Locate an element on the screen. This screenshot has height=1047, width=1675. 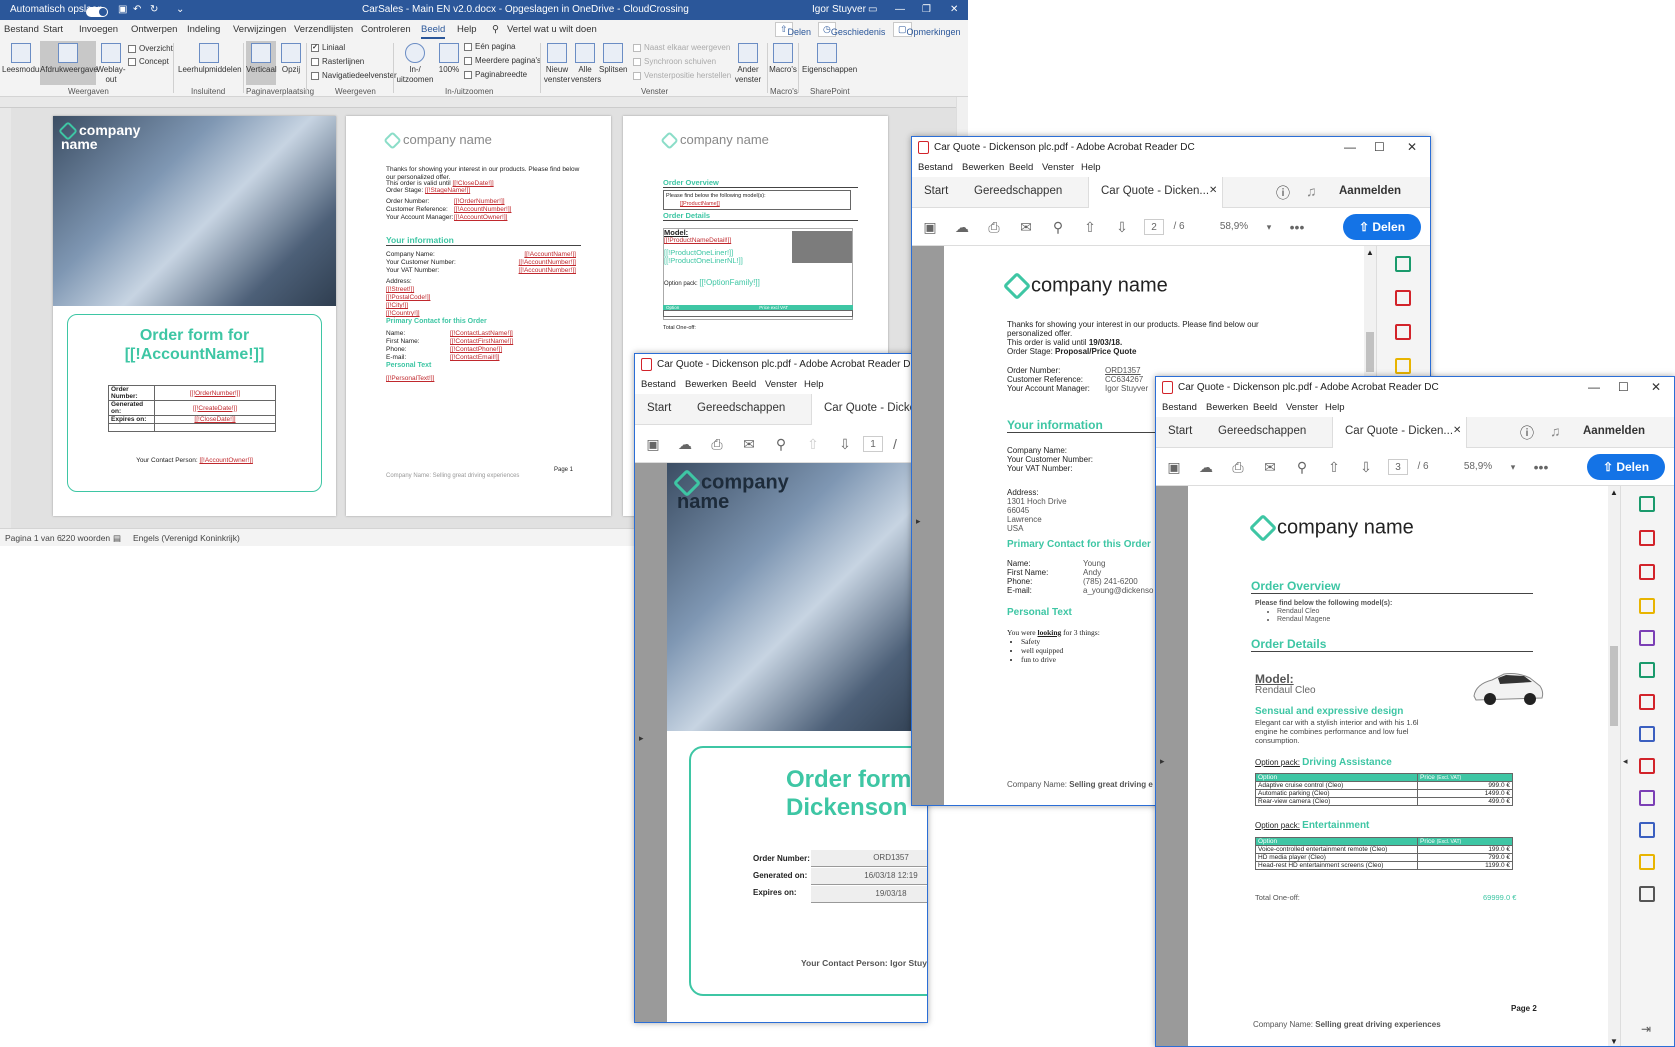
bell-icon: ♫ is located at coordinates (1311, 191).